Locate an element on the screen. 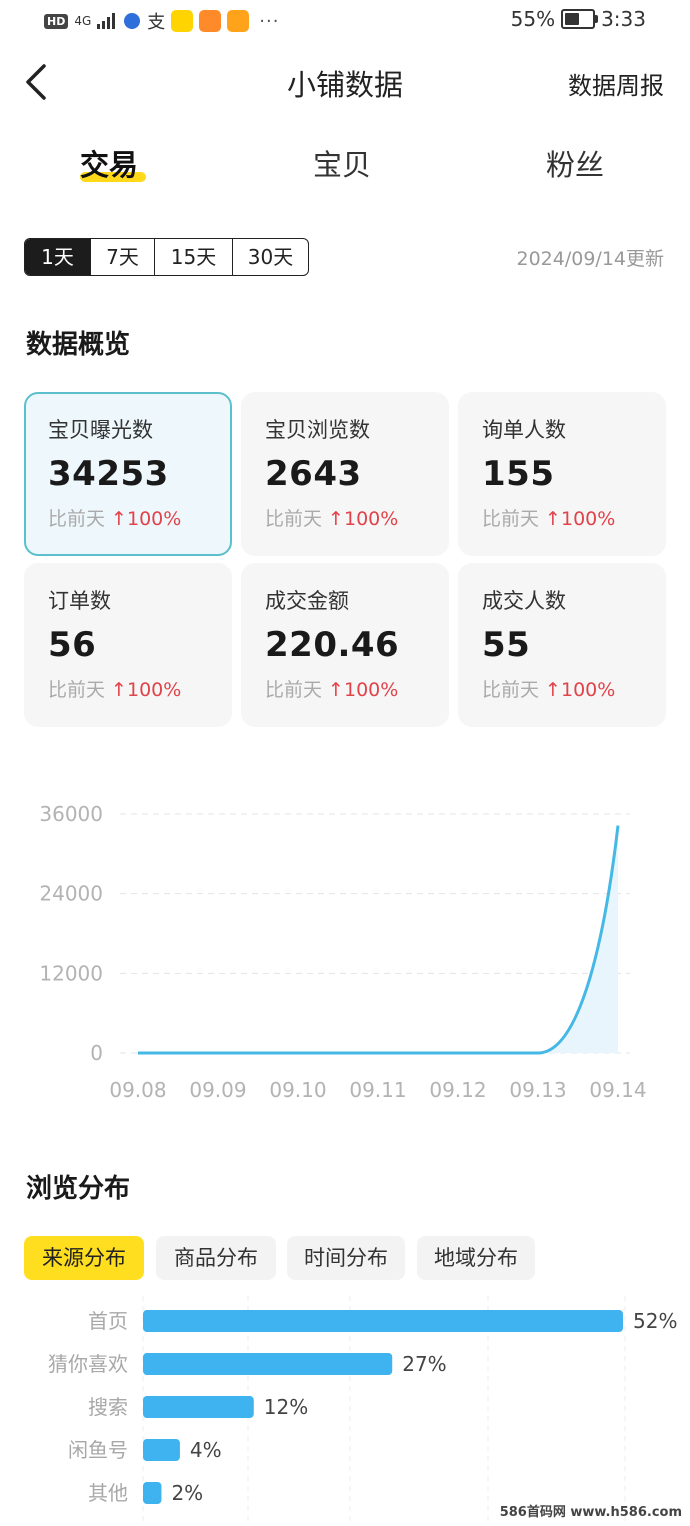 This screenshot has height=1526, width=690. source-distribution-chart: 首页 52% 猜你喜欢 27% 搜索 12% 闲鱼号 4% 其他 2% is located at coordinates (362, 1411).